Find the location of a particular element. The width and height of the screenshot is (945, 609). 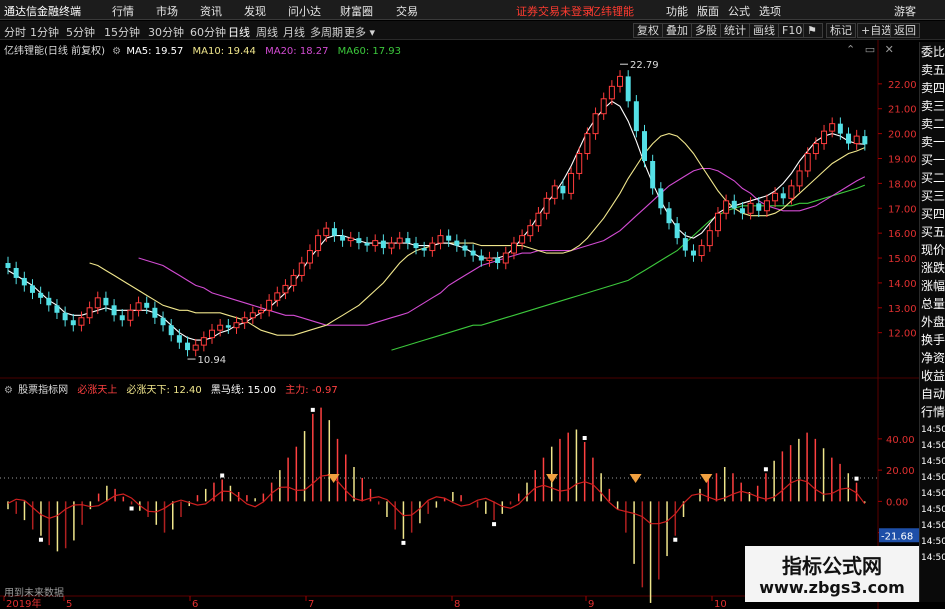

menu-options: 选项 is located at coordinates (770, 11).